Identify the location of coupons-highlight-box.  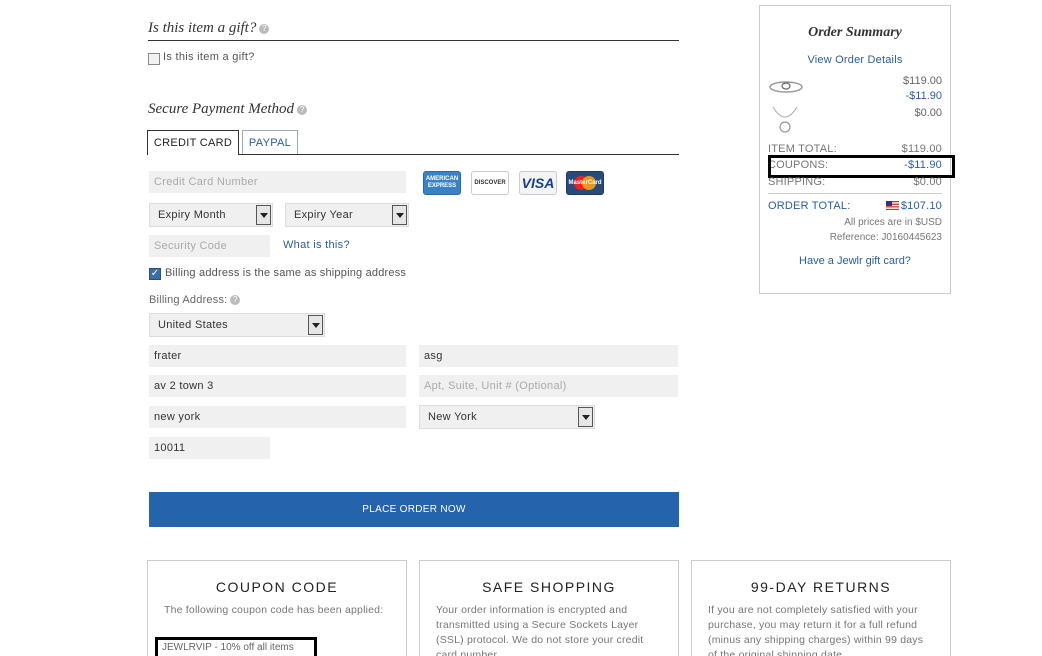
(861, 166).